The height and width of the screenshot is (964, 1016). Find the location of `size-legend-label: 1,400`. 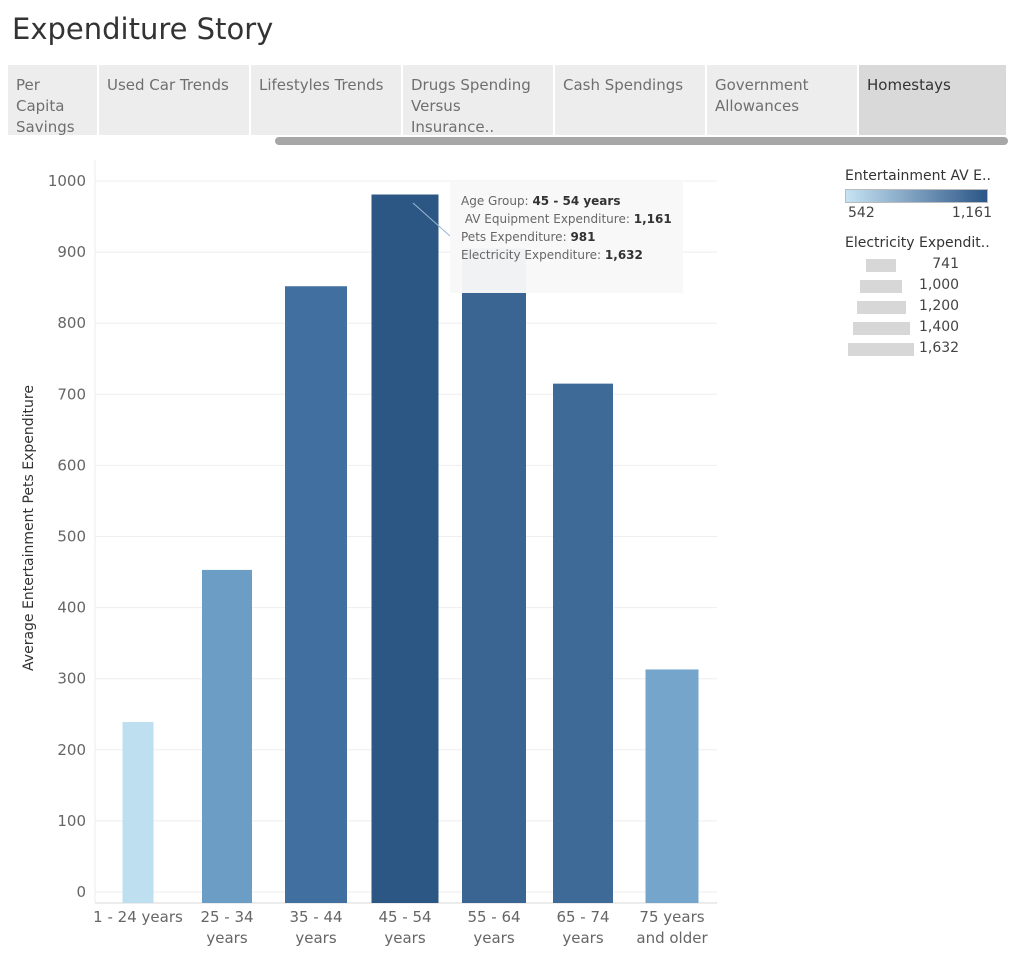

size-legend-label: 1,400 is located at coordinates (939, 327).